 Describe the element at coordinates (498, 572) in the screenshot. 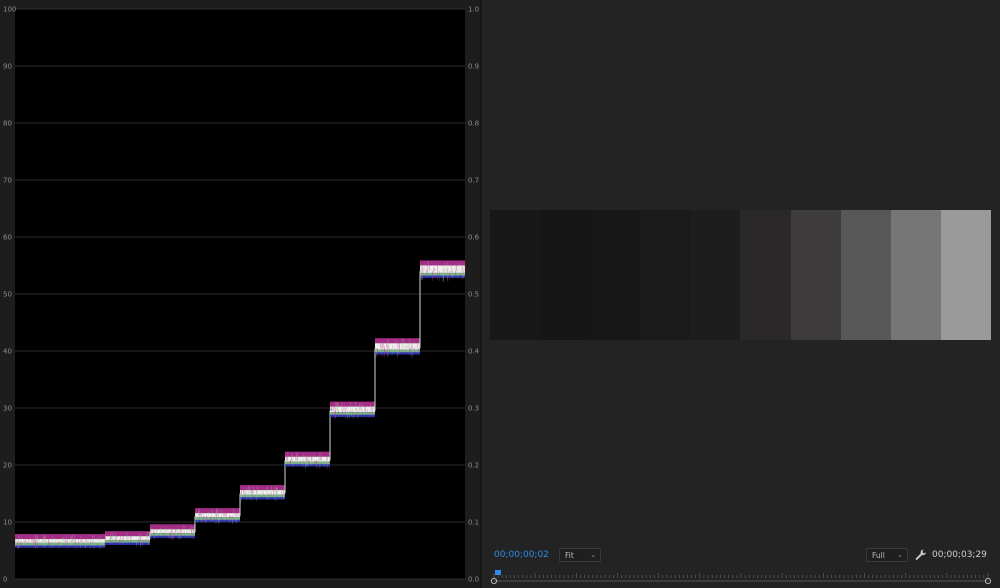

I see `playhead-marker` at that location.